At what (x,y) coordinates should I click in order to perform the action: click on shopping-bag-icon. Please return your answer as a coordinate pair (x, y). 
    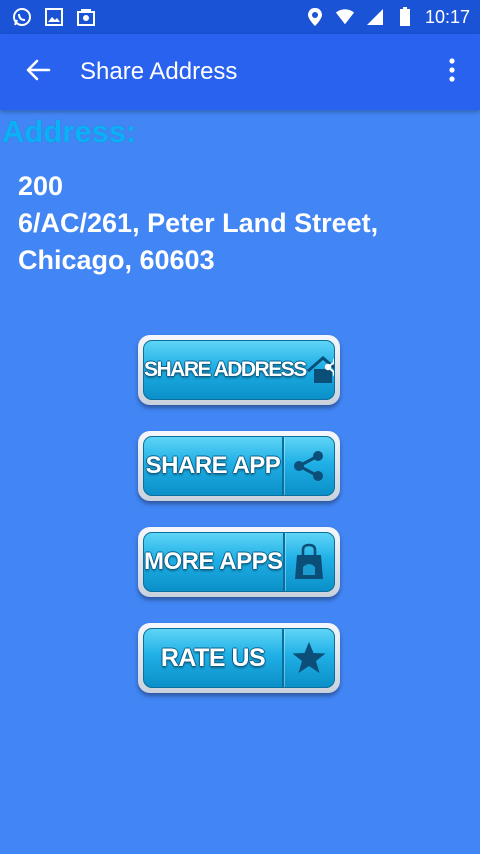
    Looking at the image, I should click on (309, 562).